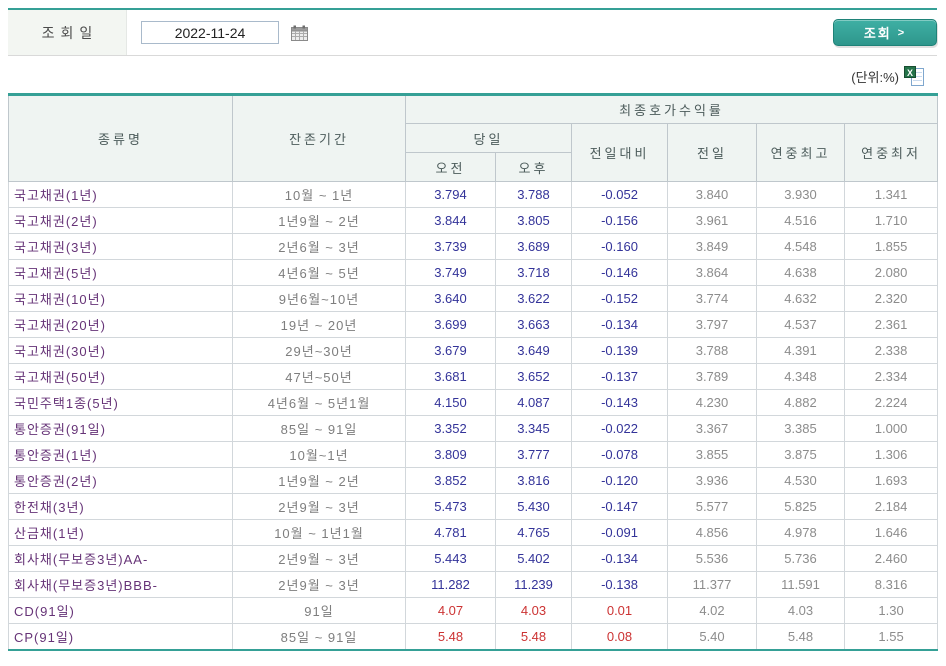 The width and height of the screenshot is (946, 666). I want to click on cell-high: 4.516, so click(800, 220).